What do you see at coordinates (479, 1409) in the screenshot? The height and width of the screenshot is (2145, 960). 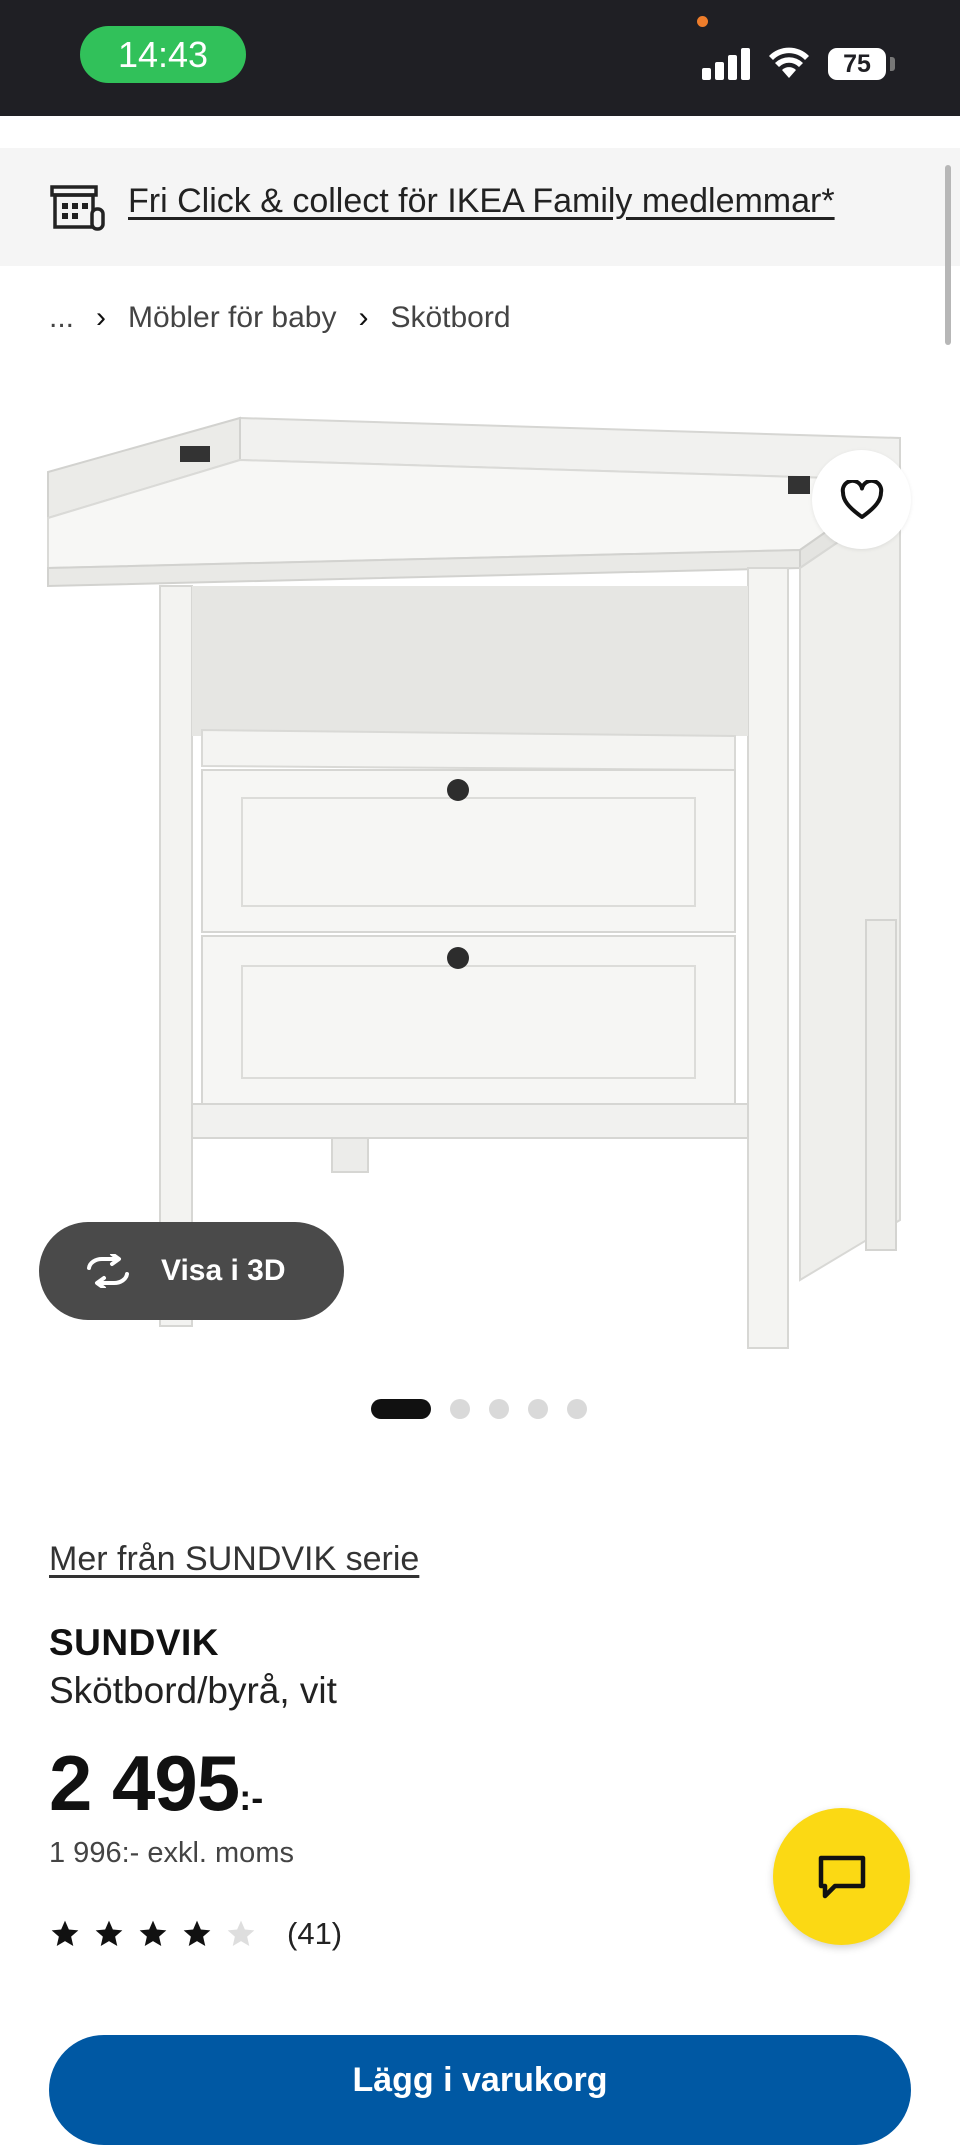 I see `carousel-indicator` at bounding box center [479, 1409].